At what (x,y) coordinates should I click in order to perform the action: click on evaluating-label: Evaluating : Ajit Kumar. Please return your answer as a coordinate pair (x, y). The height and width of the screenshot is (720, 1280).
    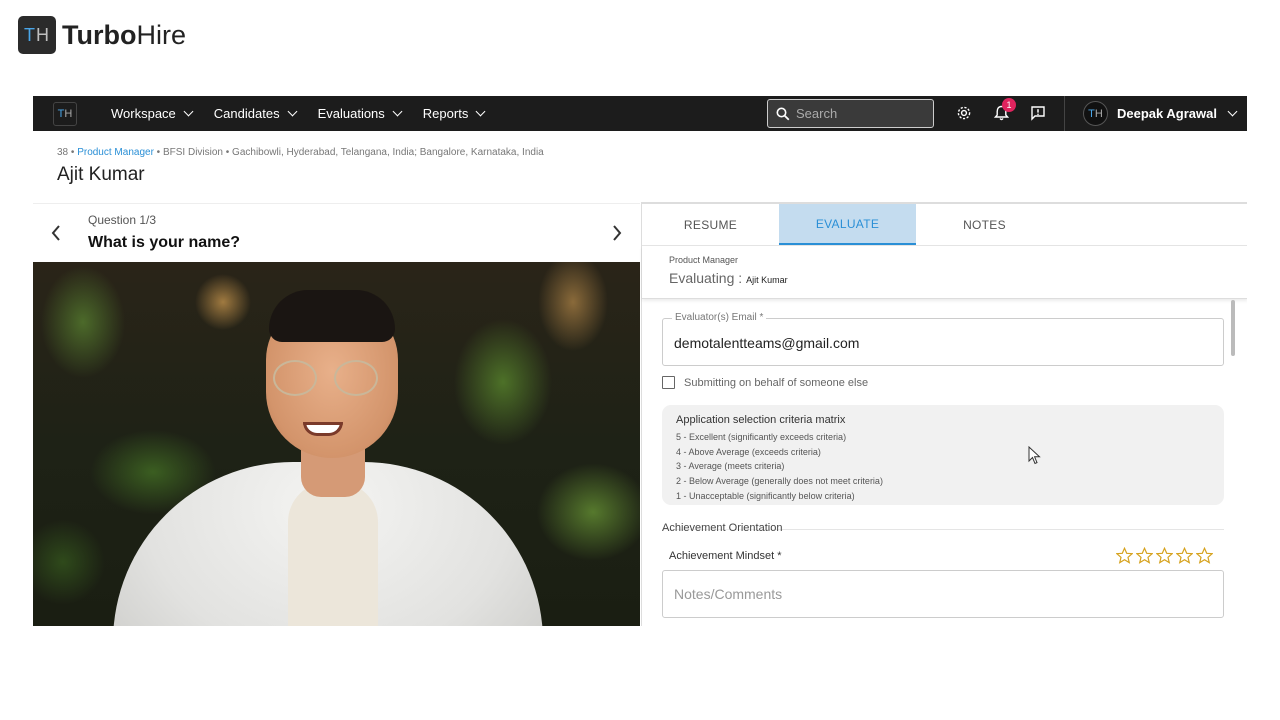
    Looking at the image, I should click on (728, 278).